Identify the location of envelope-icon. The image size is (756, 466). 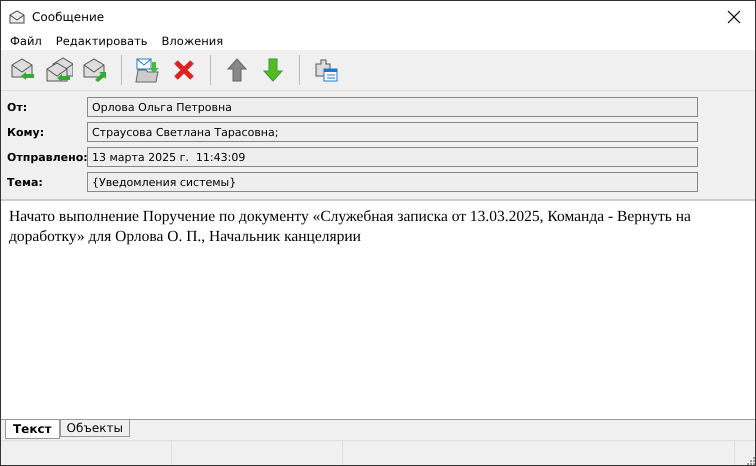
(17, 17).